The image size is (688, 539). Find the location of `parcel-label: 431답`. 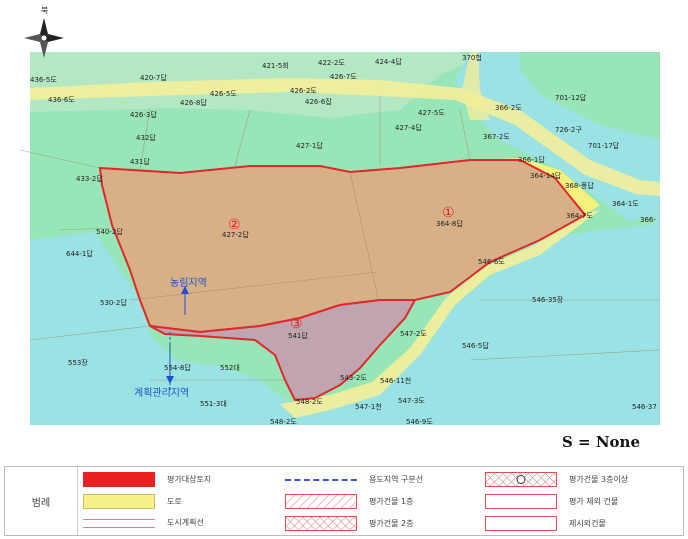

parcel-label: 431답 is located at coordinates (140, 161).